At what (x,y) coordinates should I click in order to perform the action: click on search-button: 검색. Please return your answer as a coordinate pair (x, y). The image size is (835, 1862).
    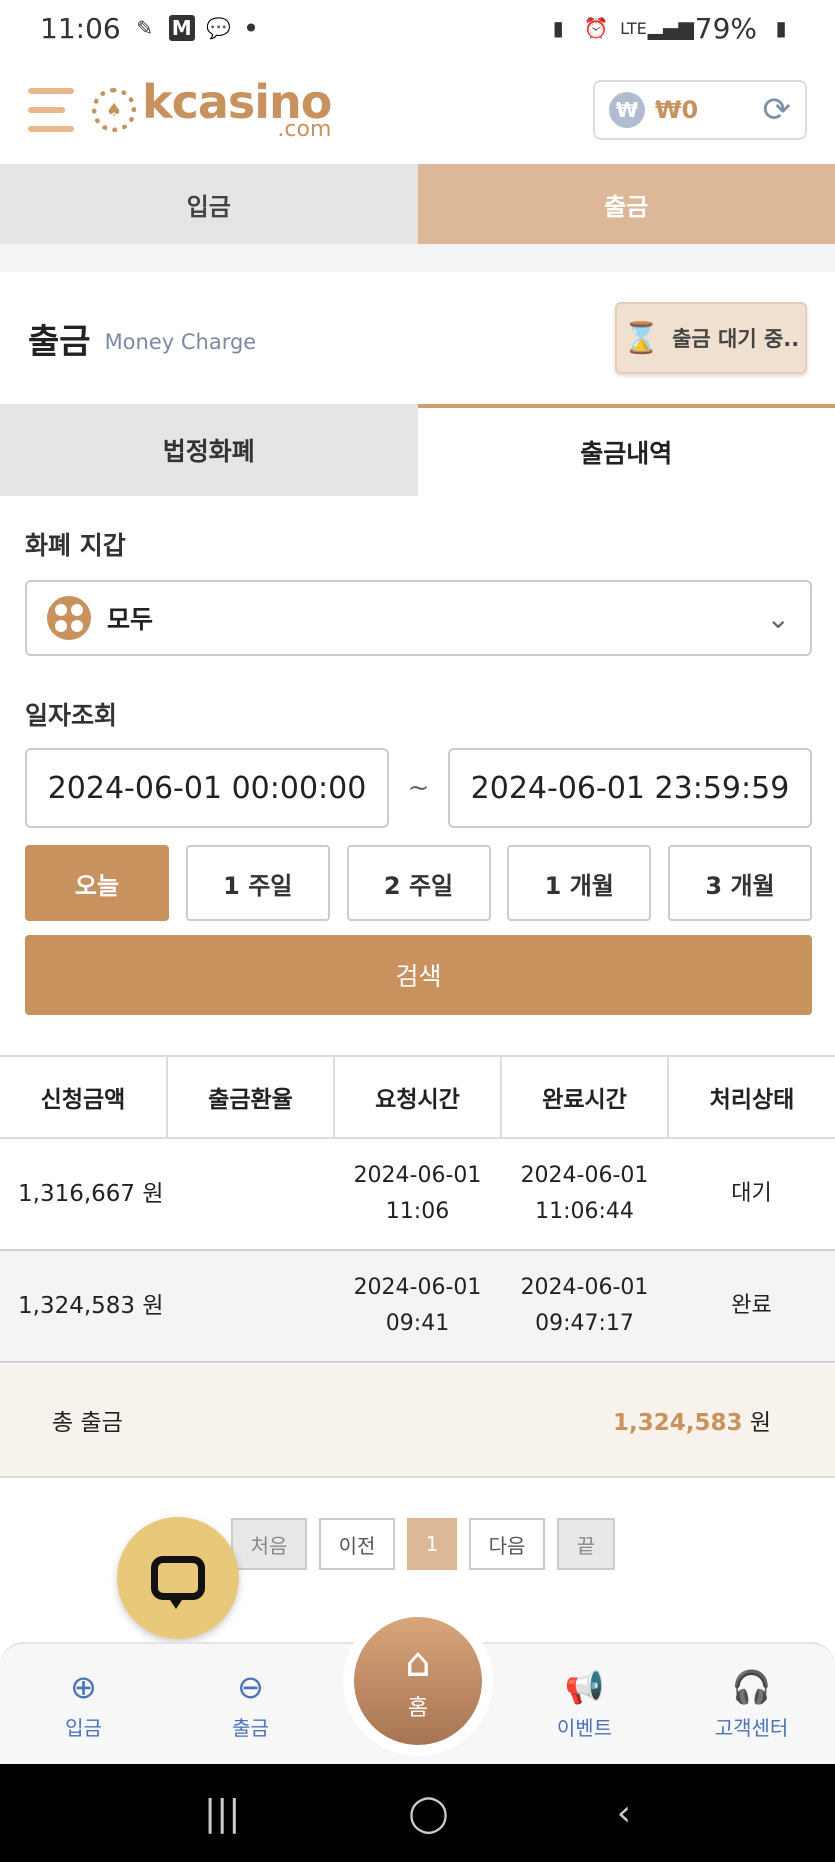
    Looking at the image, I should click on (418, 975).